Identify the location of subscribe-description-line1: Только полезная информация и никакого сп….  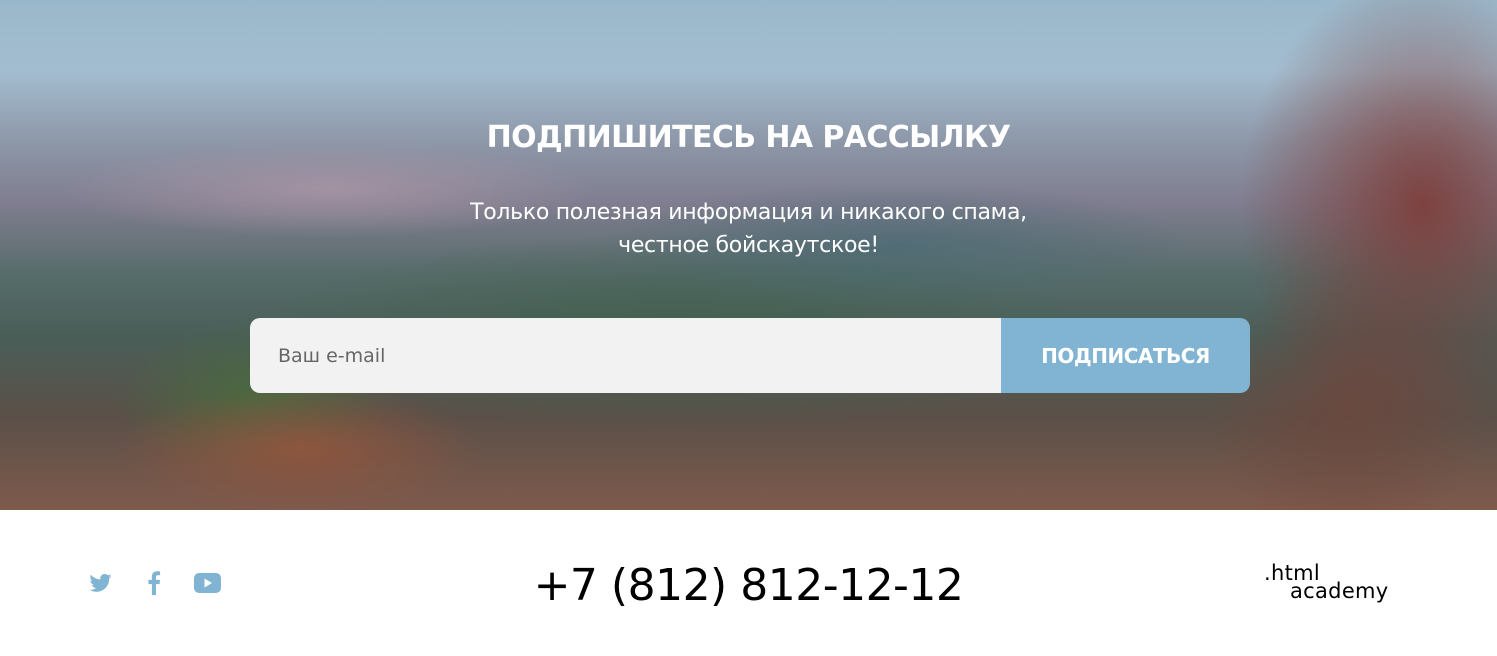
(748, 212).